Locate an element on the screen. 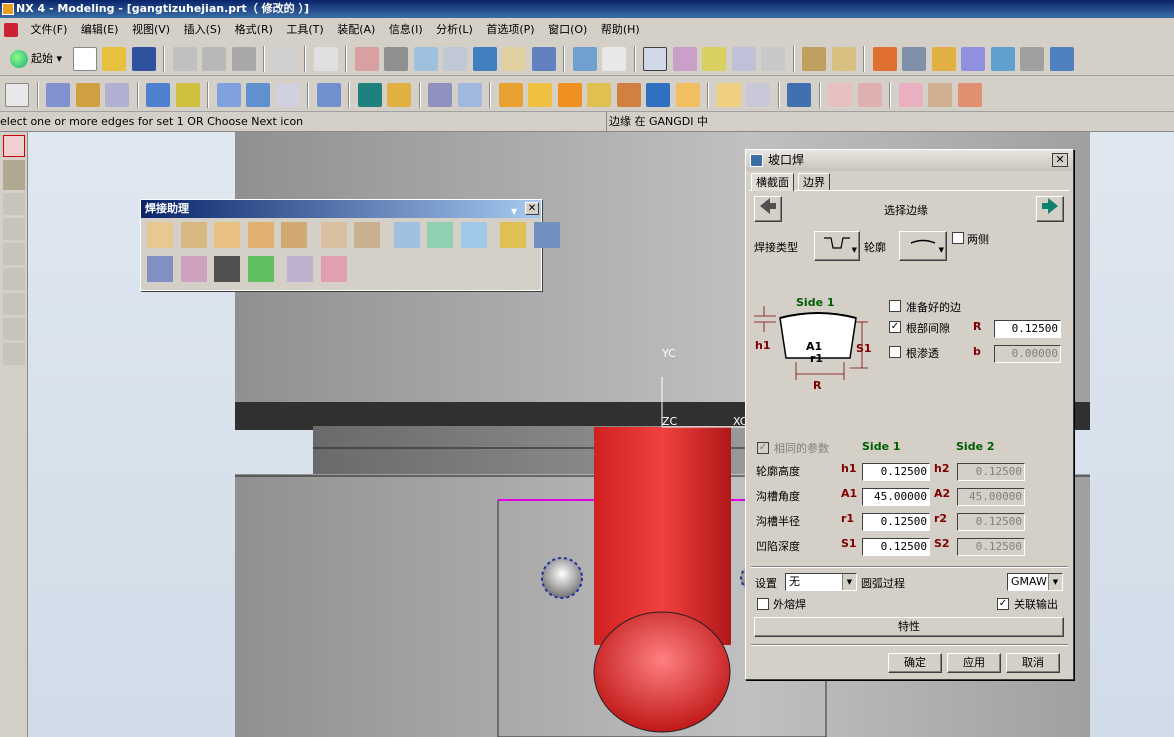  menu-view: 视图(V) is located at coordinates (151, 30).